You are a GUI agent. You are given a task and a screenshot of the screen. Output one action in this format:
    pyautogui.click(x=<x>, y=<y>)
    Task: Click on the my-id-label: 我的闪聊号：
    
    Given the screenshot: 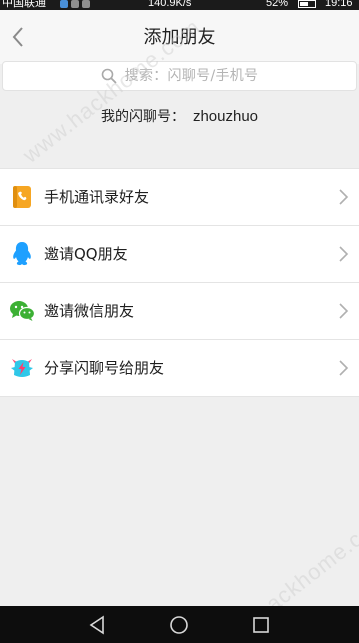 What is the action you would take?
    pyautogui.click(x=142, y=117)
    